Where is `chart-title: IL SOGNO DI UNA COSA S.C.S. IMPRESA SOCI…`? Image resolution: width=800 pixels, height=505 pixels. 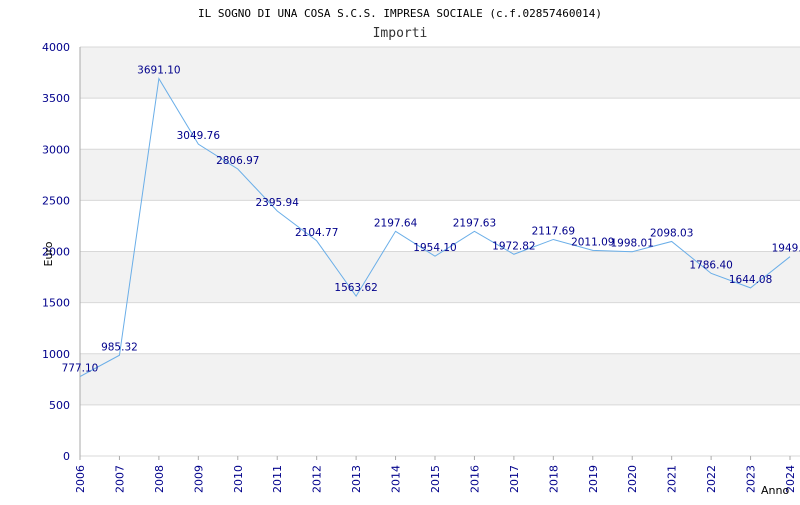 chart-title: IL SOGNO DI UNA COSA S.C.S. IMPRESA SOCI… is located at coordinates (400, 13).